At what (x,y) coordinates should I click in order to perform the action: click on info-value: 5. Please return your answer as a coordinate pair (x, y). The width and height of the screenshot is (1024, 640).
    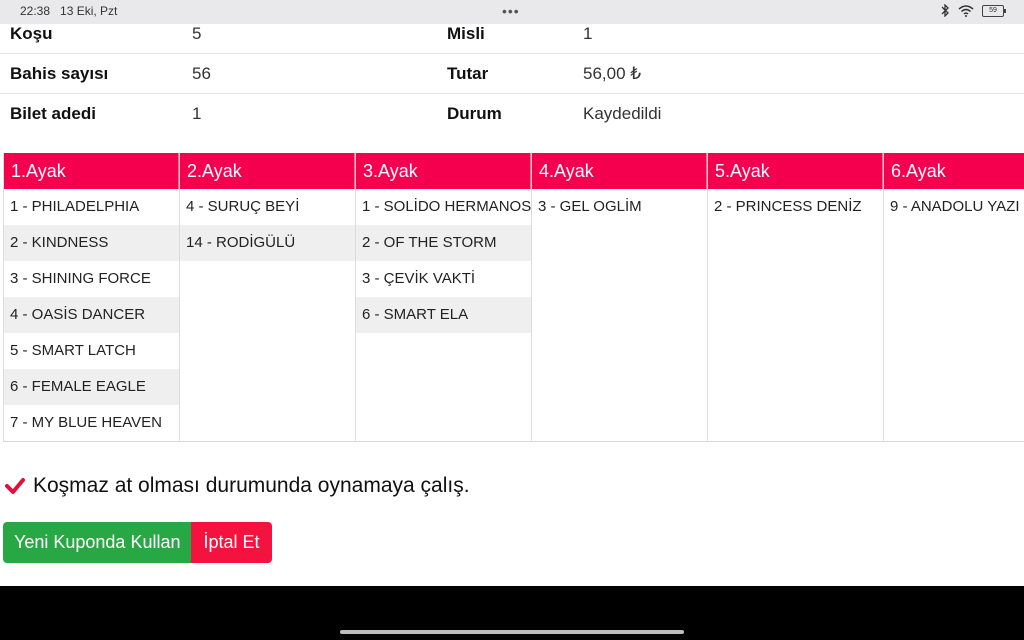
    Looking at the image, I should click on (197, 33).